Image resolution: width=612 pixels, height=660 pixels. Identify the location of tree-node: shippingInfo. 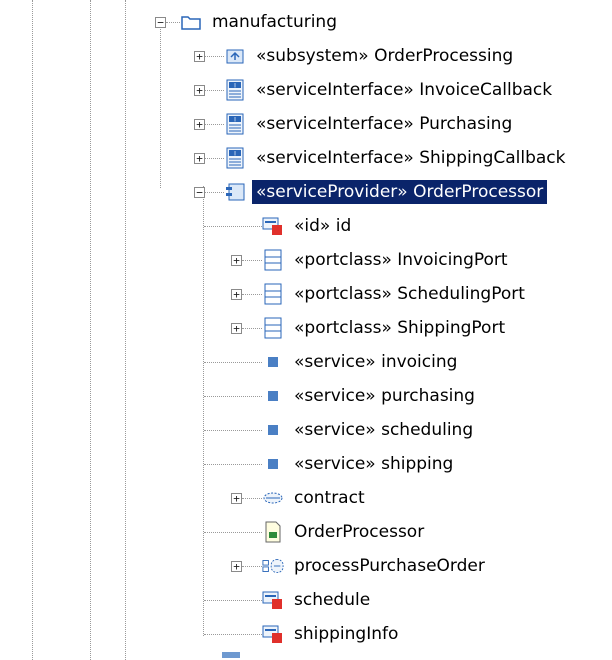
(332, 634).